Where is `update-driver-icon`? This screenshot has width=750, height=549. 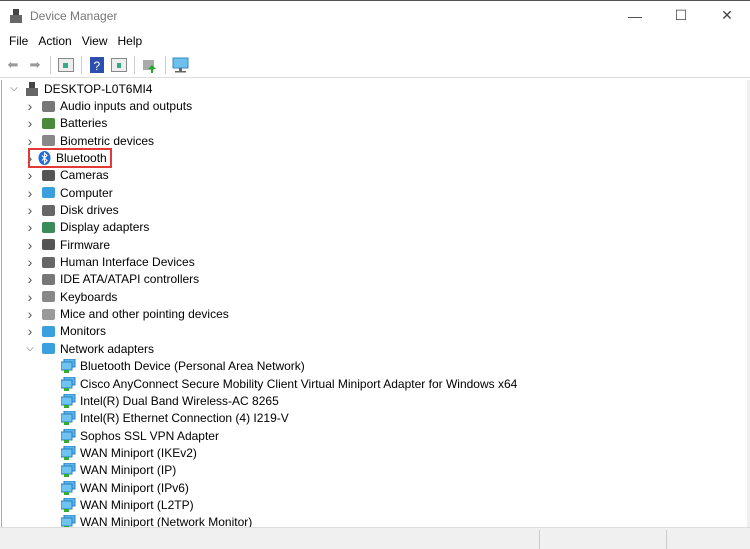 update-driver-icon is located at coordinates (150, 65).